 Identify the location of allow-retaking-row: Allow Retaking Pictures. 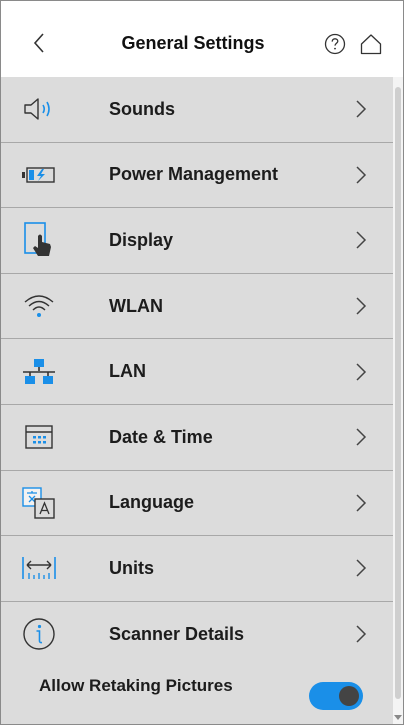
(197, 694).